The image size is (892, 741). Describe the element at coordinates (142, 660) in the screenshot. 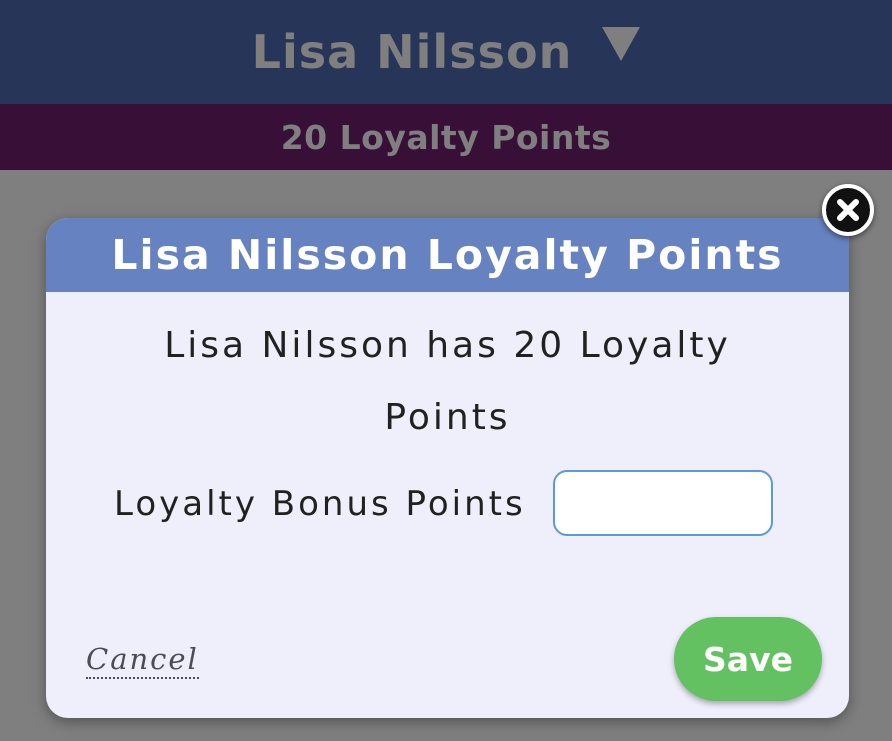

I see `cancel-button: Cancel` at that location.